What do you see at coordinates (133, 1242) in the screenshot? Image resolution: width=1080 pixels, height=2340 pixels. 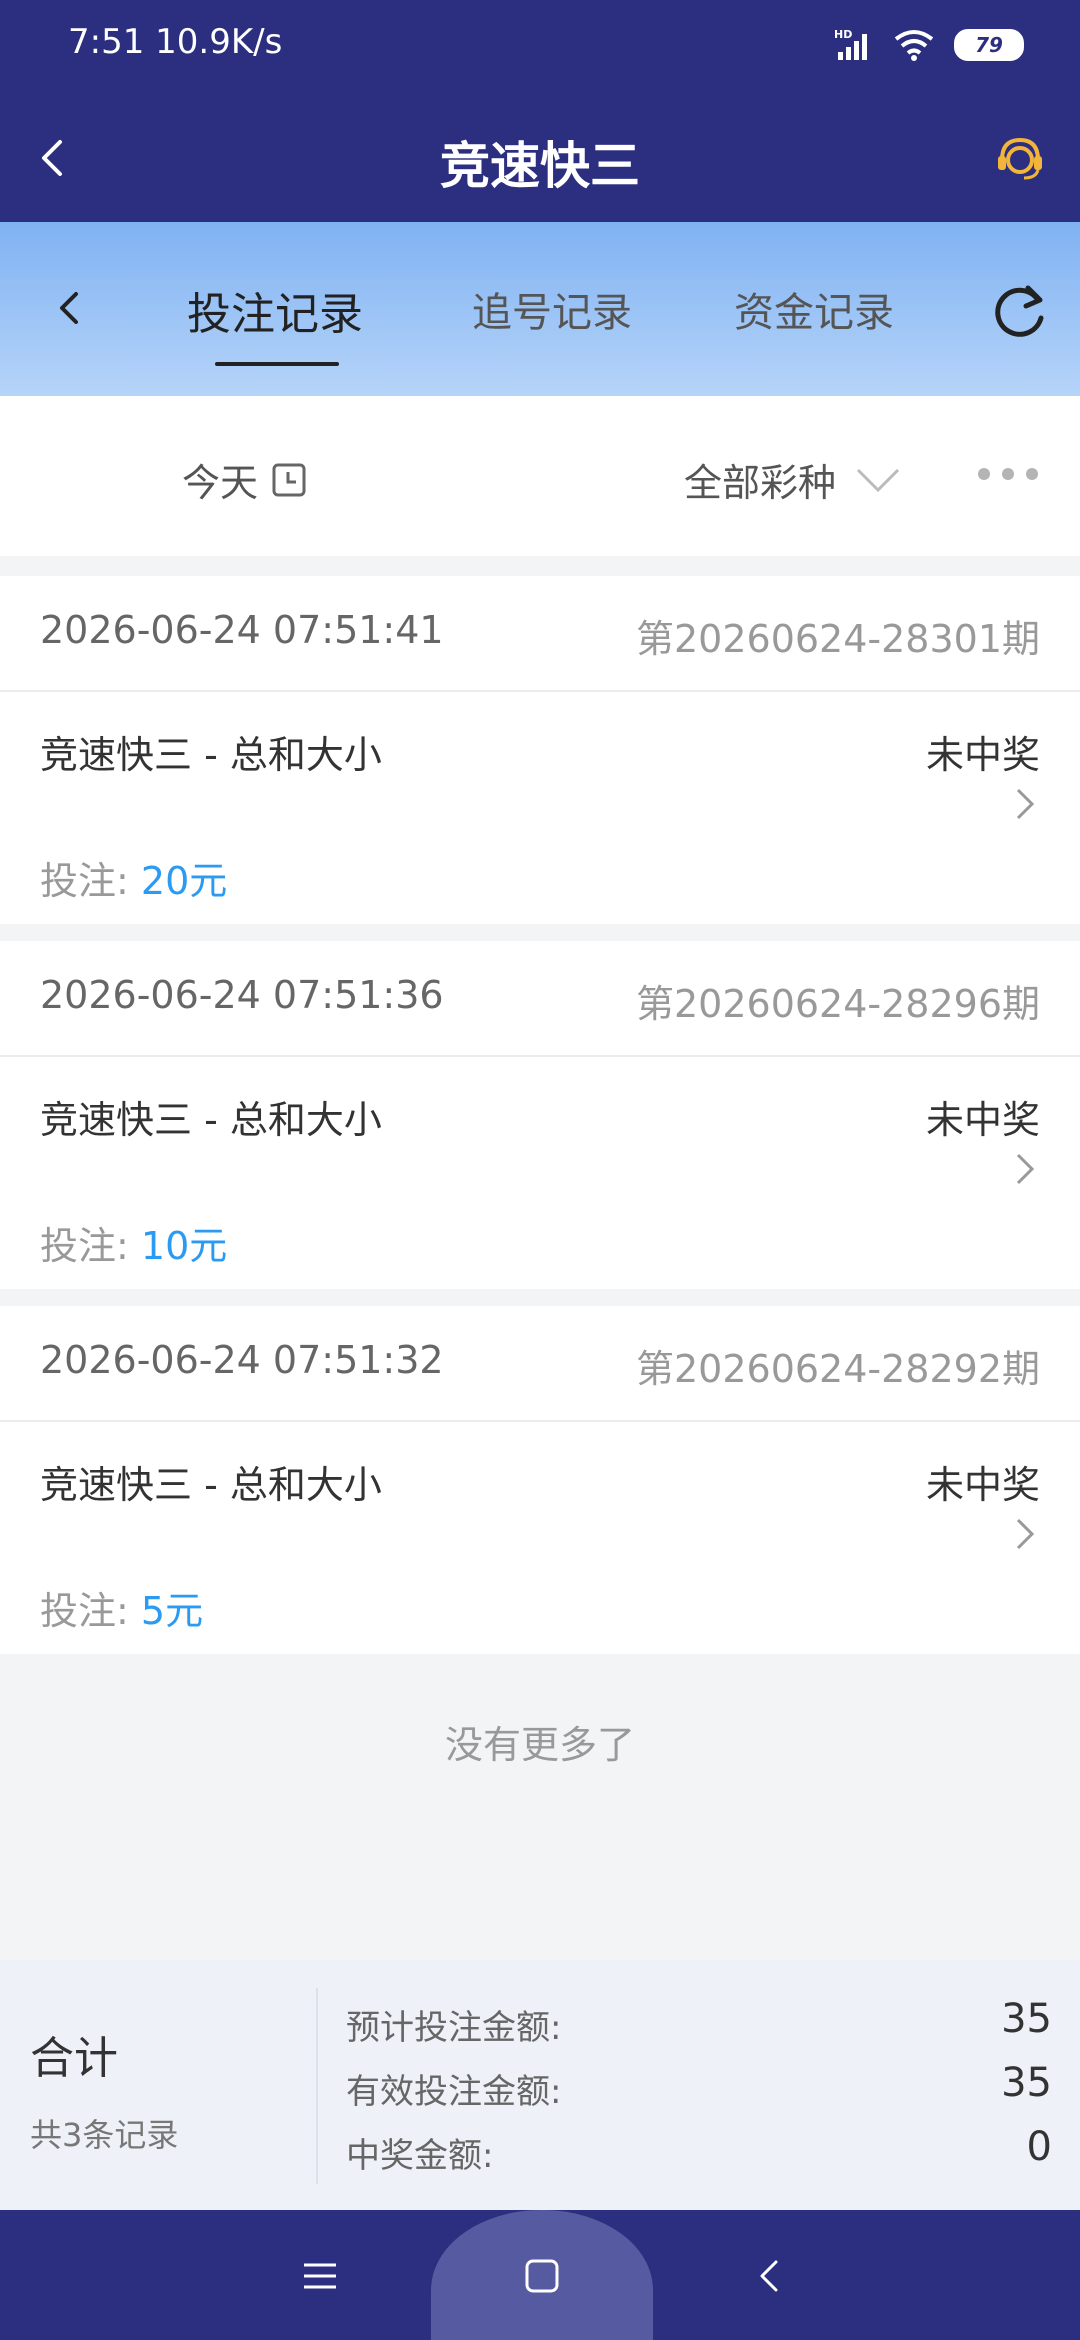 I see `record-bet: 投注: 10元` at bounding box center [133, 1242].